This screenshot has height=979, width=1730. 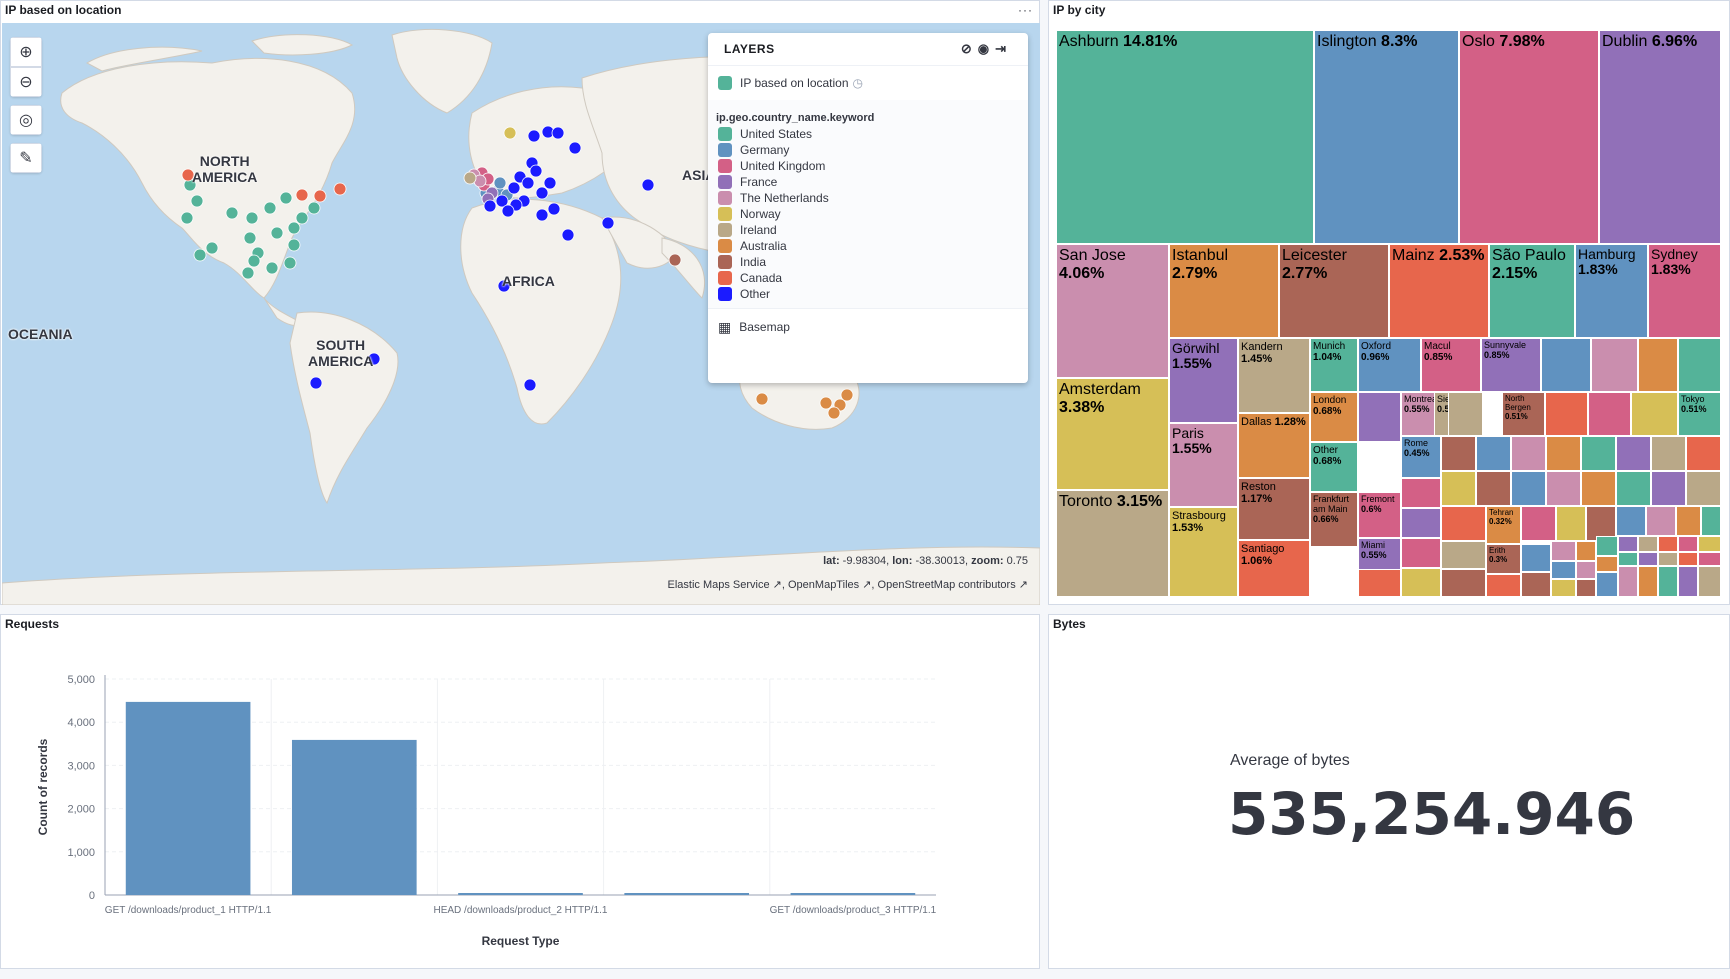 What do you see at coordinates (719, 585) in the screenshot?
I see `attribution-link-ems: Elastic Maps Service` at bounding box center [719, 585].